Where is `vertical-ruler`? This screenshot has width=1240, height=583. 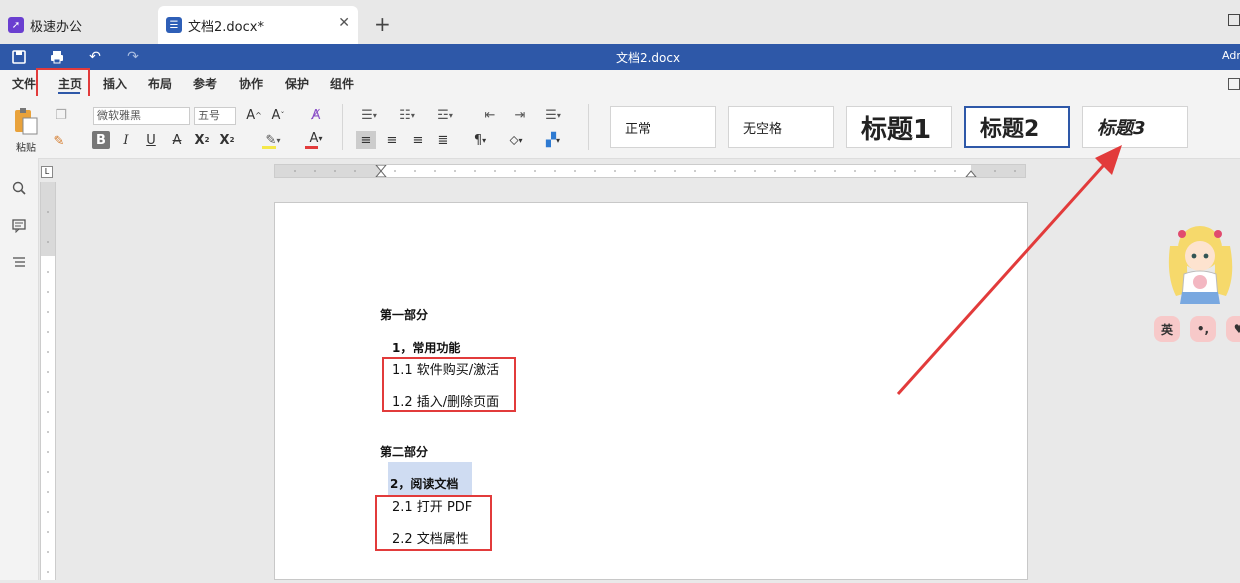 vertical-ruler is located at coordinates (48, 381).